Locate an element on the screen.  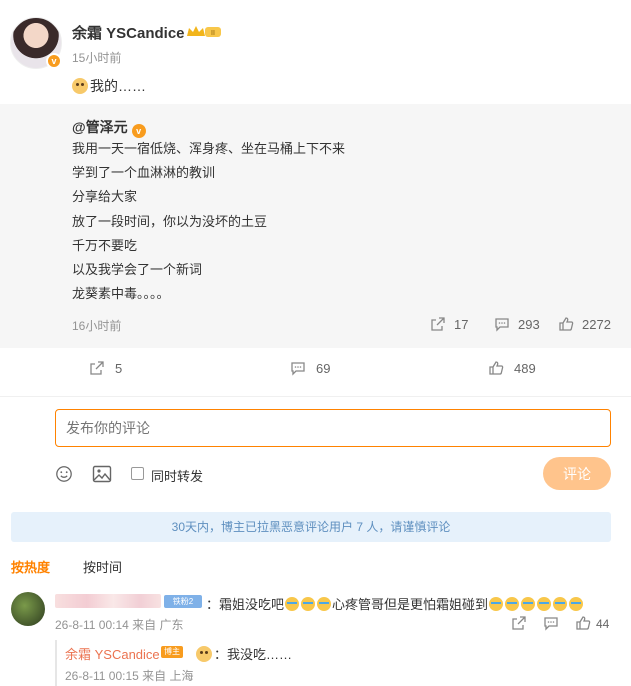
repost-line: 分享给大家 is located at coordinates (105, 197).